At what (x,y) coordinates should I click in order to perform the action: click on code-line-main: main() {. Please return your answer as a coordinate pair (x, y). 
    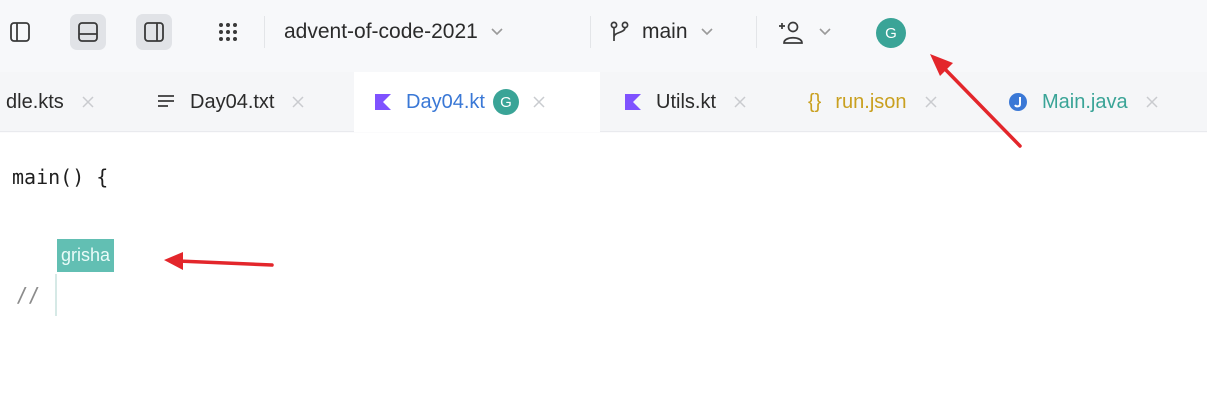
    Looking at the image, I should click on (60, 177).